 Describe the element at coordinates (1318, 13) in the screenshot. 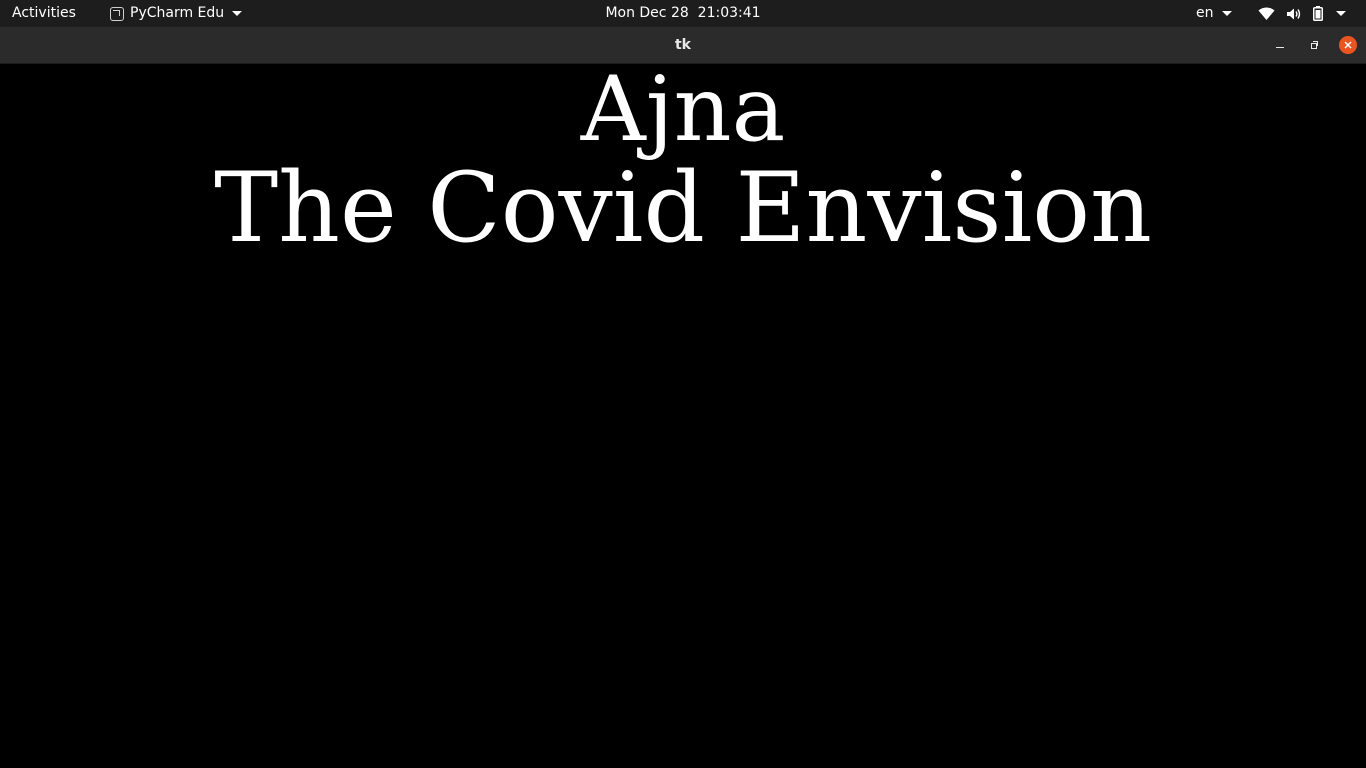

I see `battery-icon` at that location.